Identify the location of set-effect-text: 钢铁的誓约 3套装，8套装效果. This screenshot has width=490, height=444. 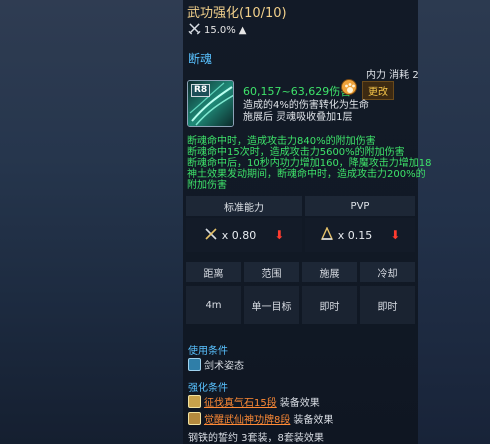
(256, 438).